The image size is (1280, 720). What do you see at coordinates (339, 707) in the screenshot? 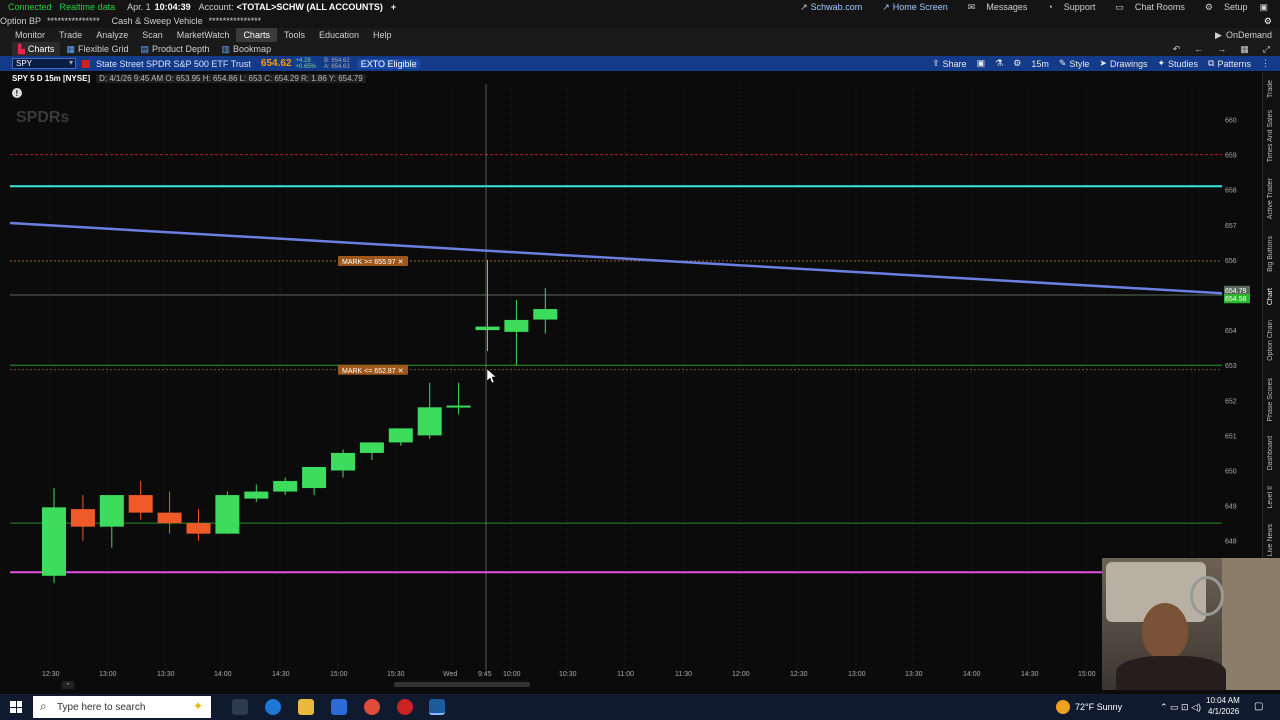
I see `store-icon` at bounding box center [339, 707].